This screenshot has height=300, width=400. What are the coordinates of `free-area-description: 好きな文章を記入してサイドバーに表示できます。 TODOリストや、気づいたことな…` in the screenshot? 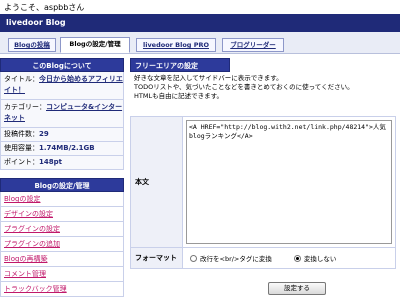 It's located at (244, 87).